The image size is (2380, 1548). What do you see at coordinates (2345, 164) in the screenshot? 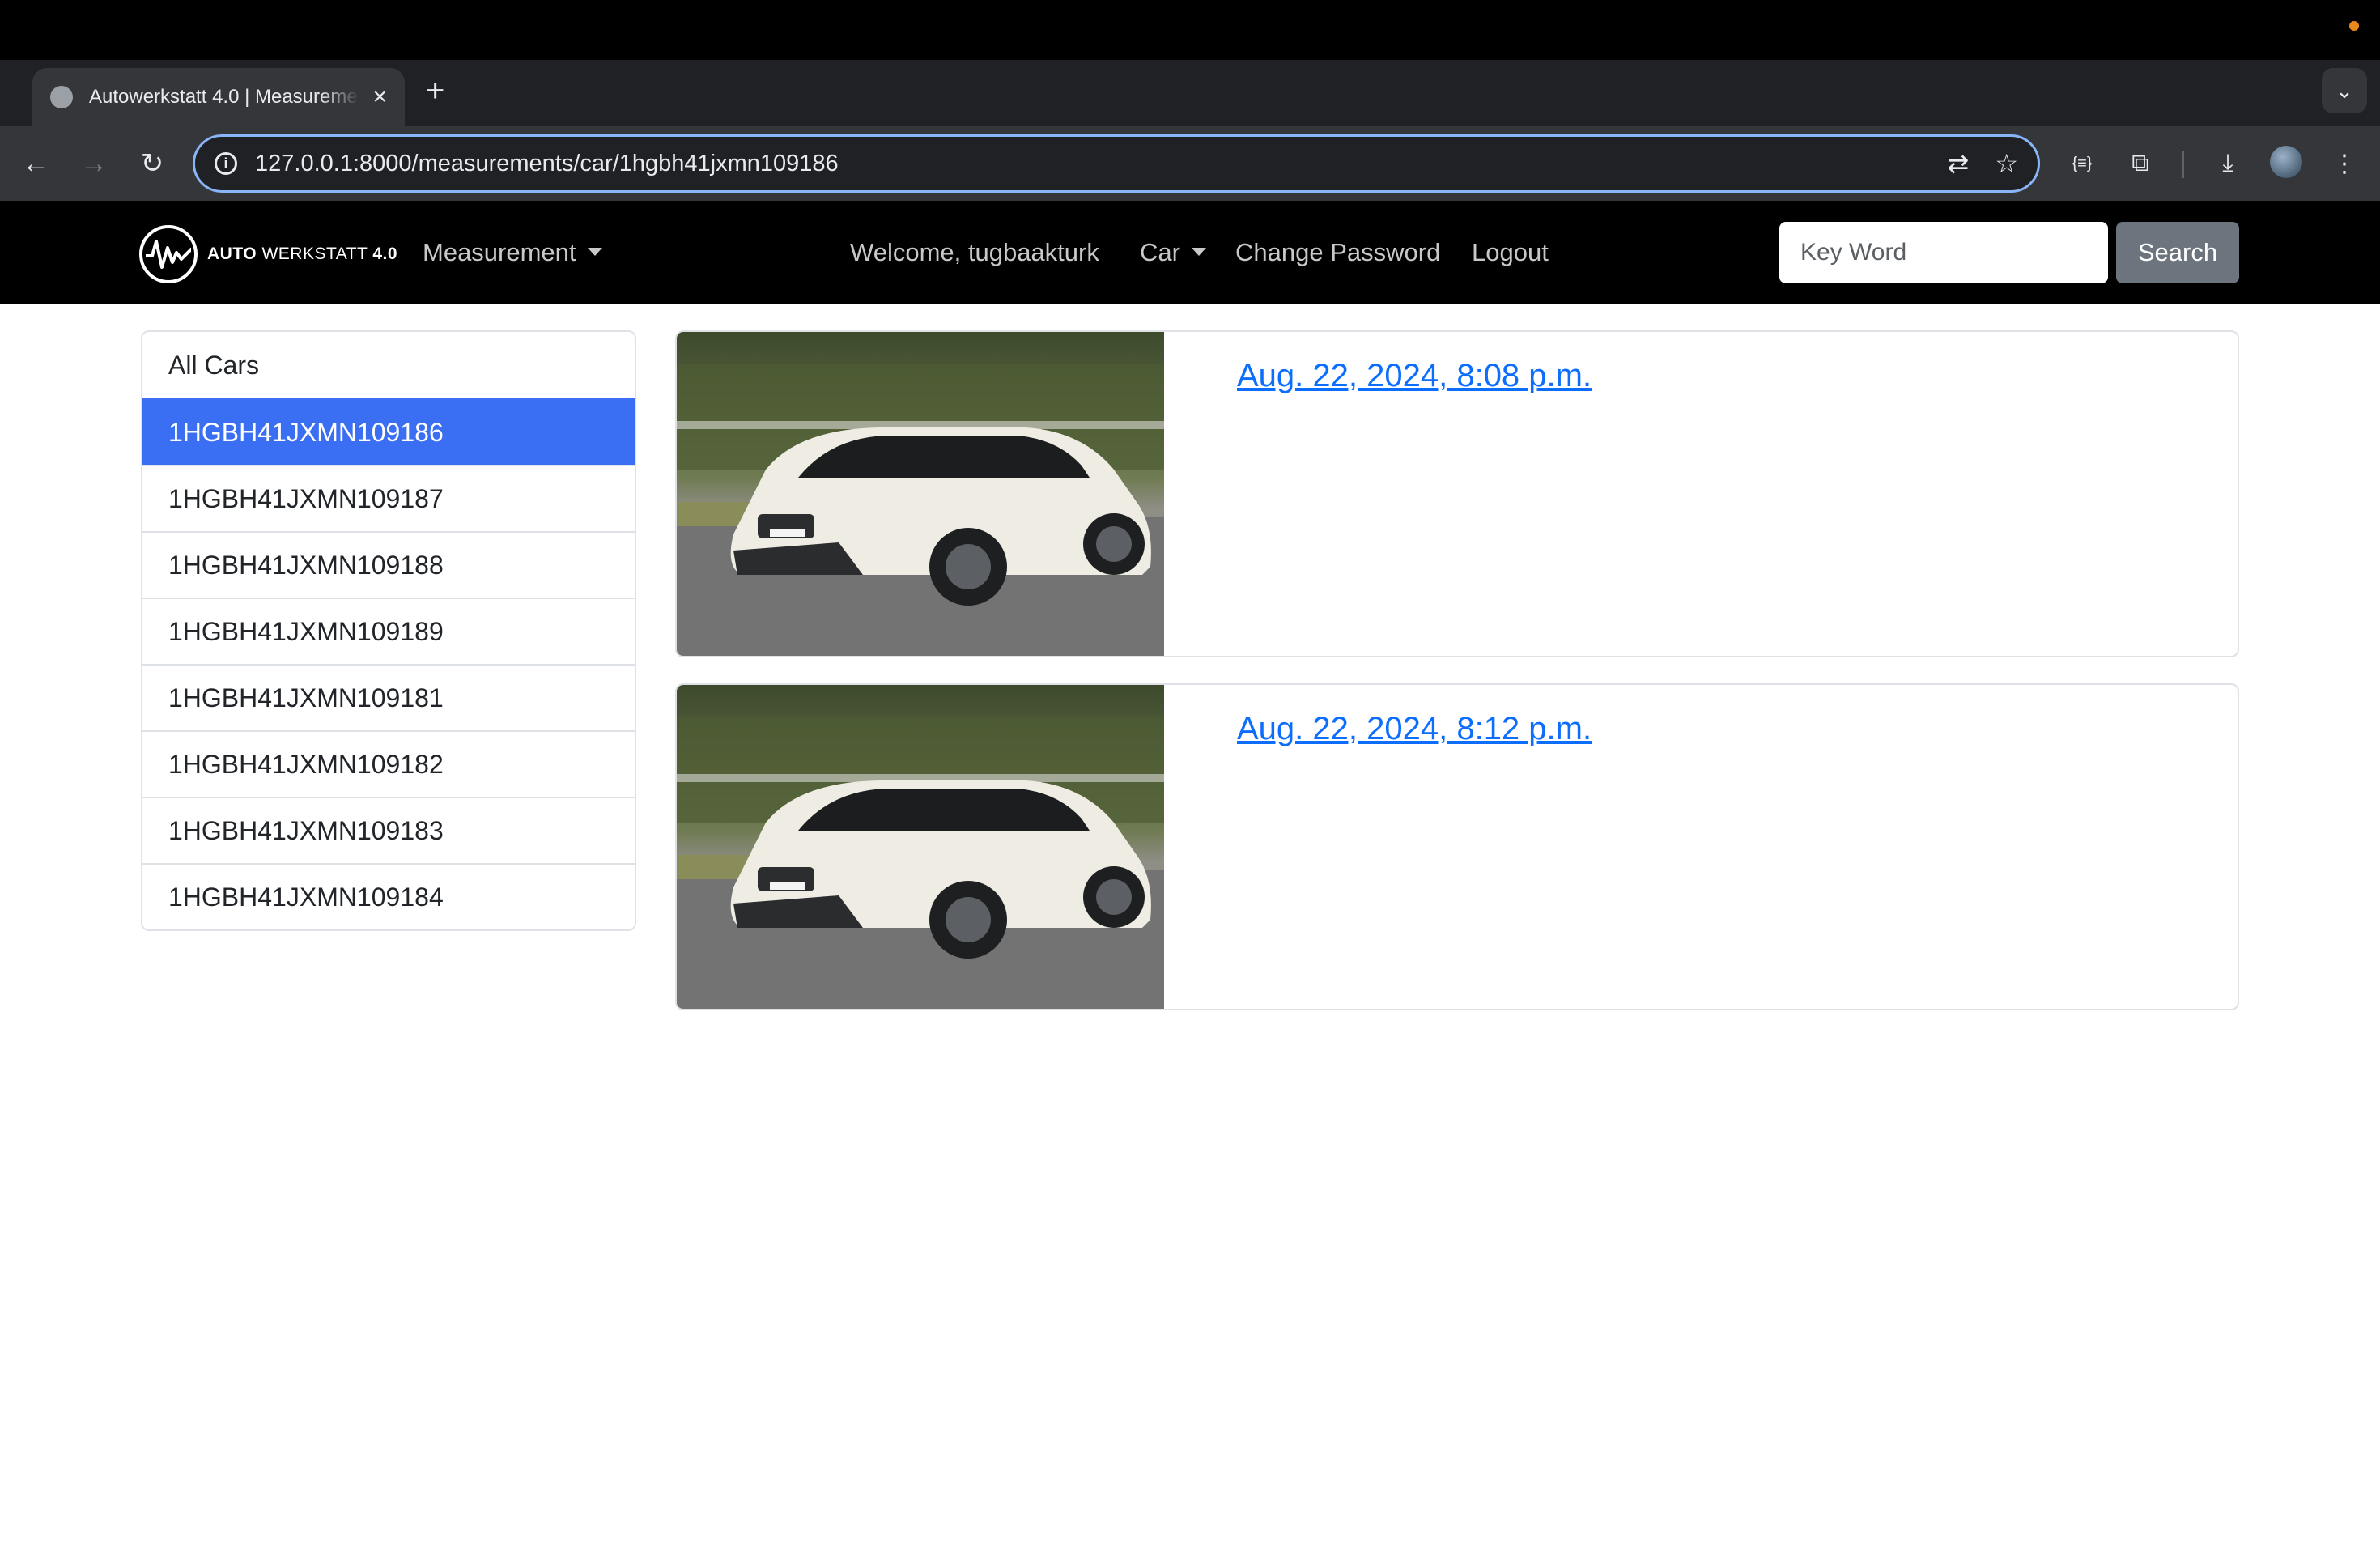
I see `kebab-menu-icon: ⋮` at bounding box center [2345, 164].